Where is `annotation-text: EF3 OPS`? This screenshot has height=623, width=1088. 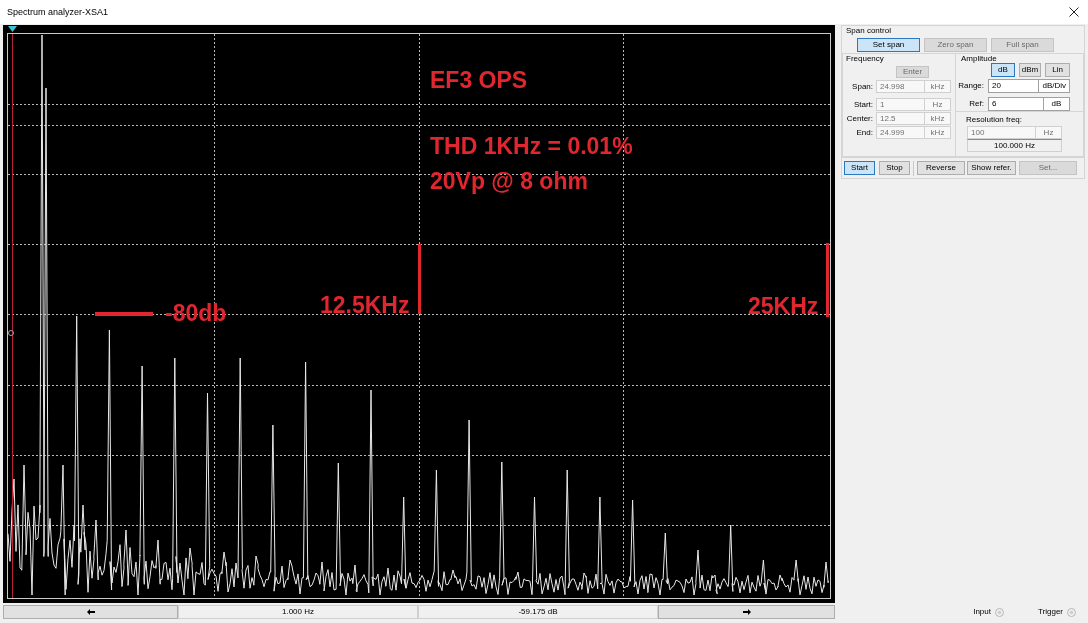
annotation-text: EF3 OPS is located at coordinates (479, 80).